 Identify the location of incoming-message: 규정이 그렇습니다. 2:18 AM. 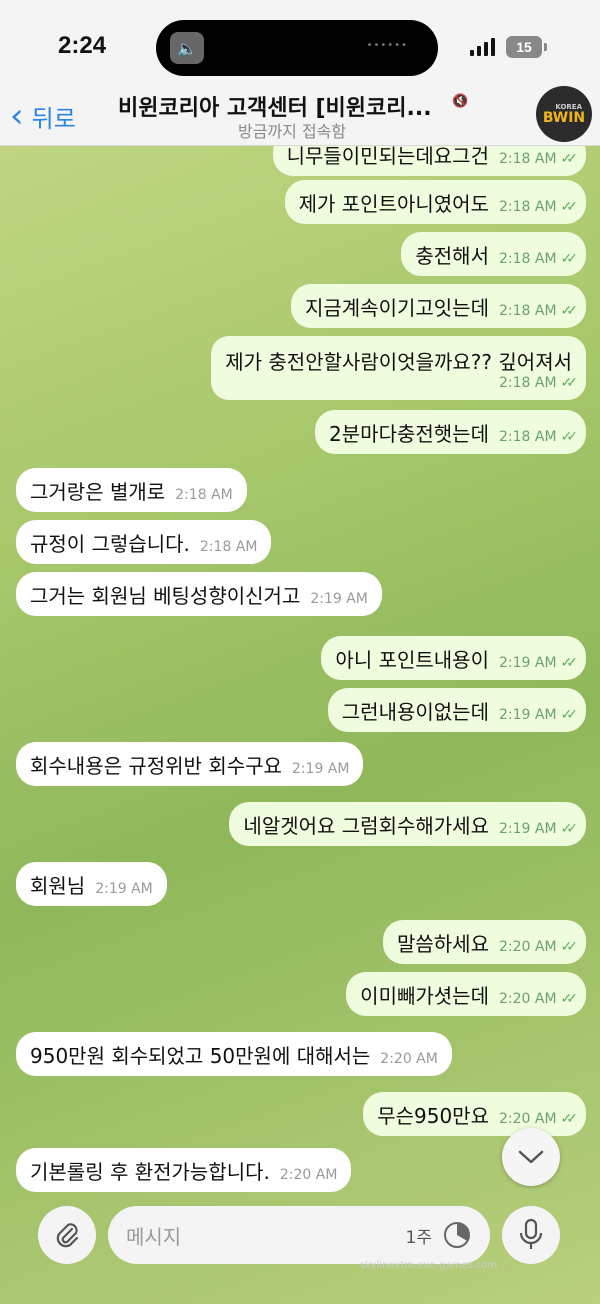
(144, 542).